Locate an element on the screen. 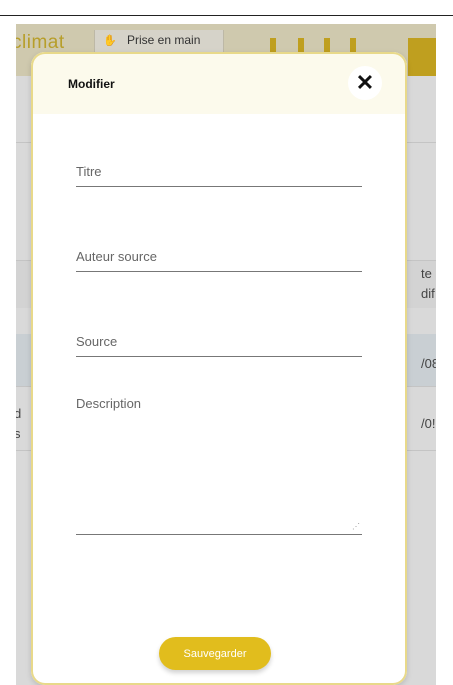 The width and height of the screenshot is (453, 685). author-field: Auteur source is located at coordinates (219, 261).